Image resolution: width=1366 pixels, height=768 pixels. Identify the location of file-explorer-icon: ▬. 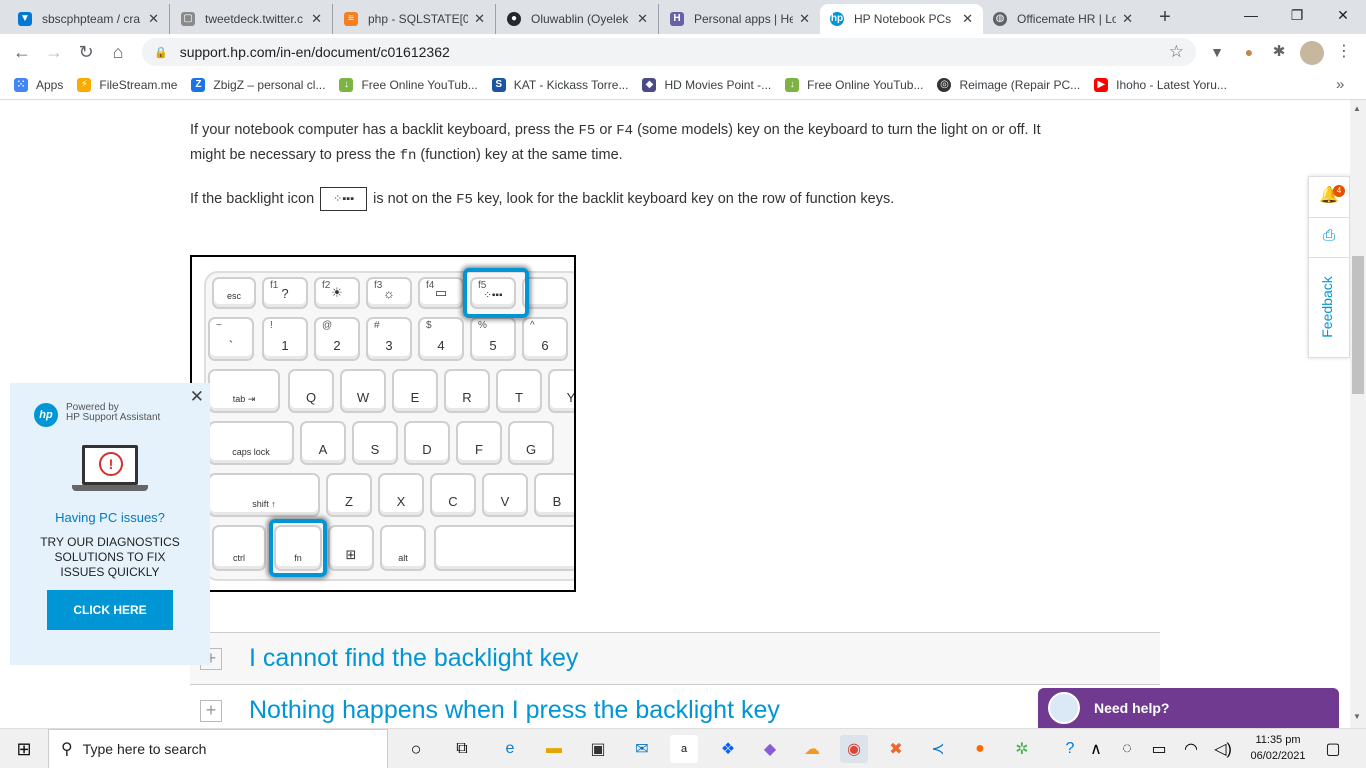
(554, 749).